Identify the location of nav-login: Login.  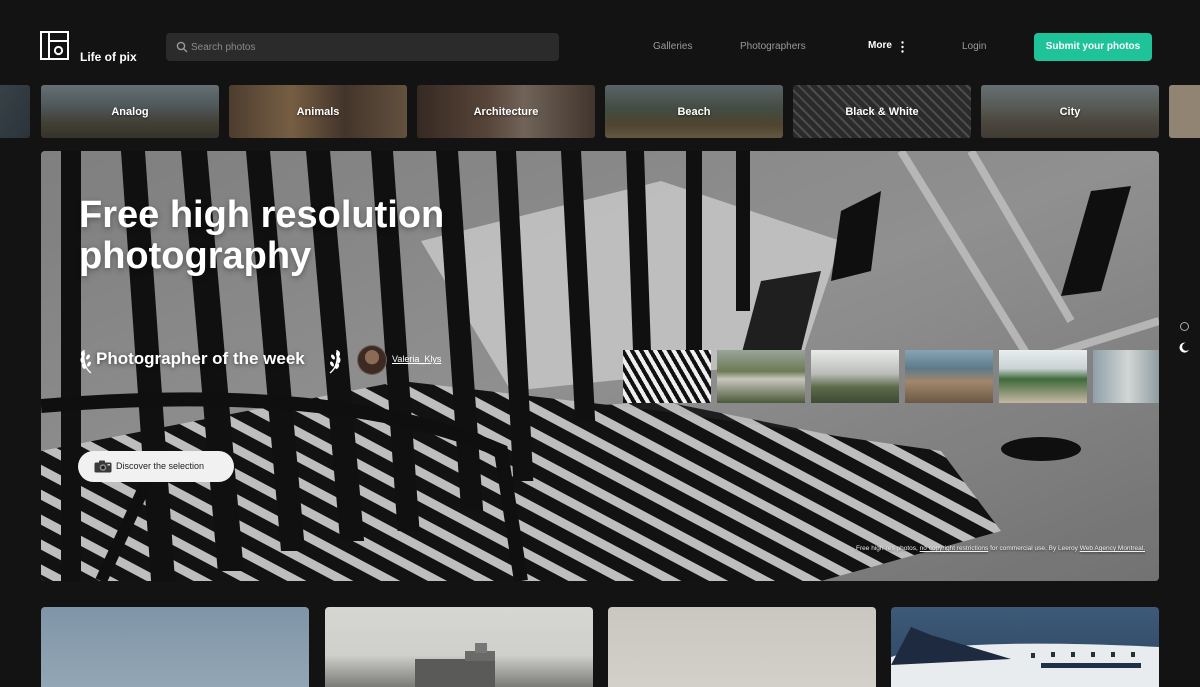
(974, 46).